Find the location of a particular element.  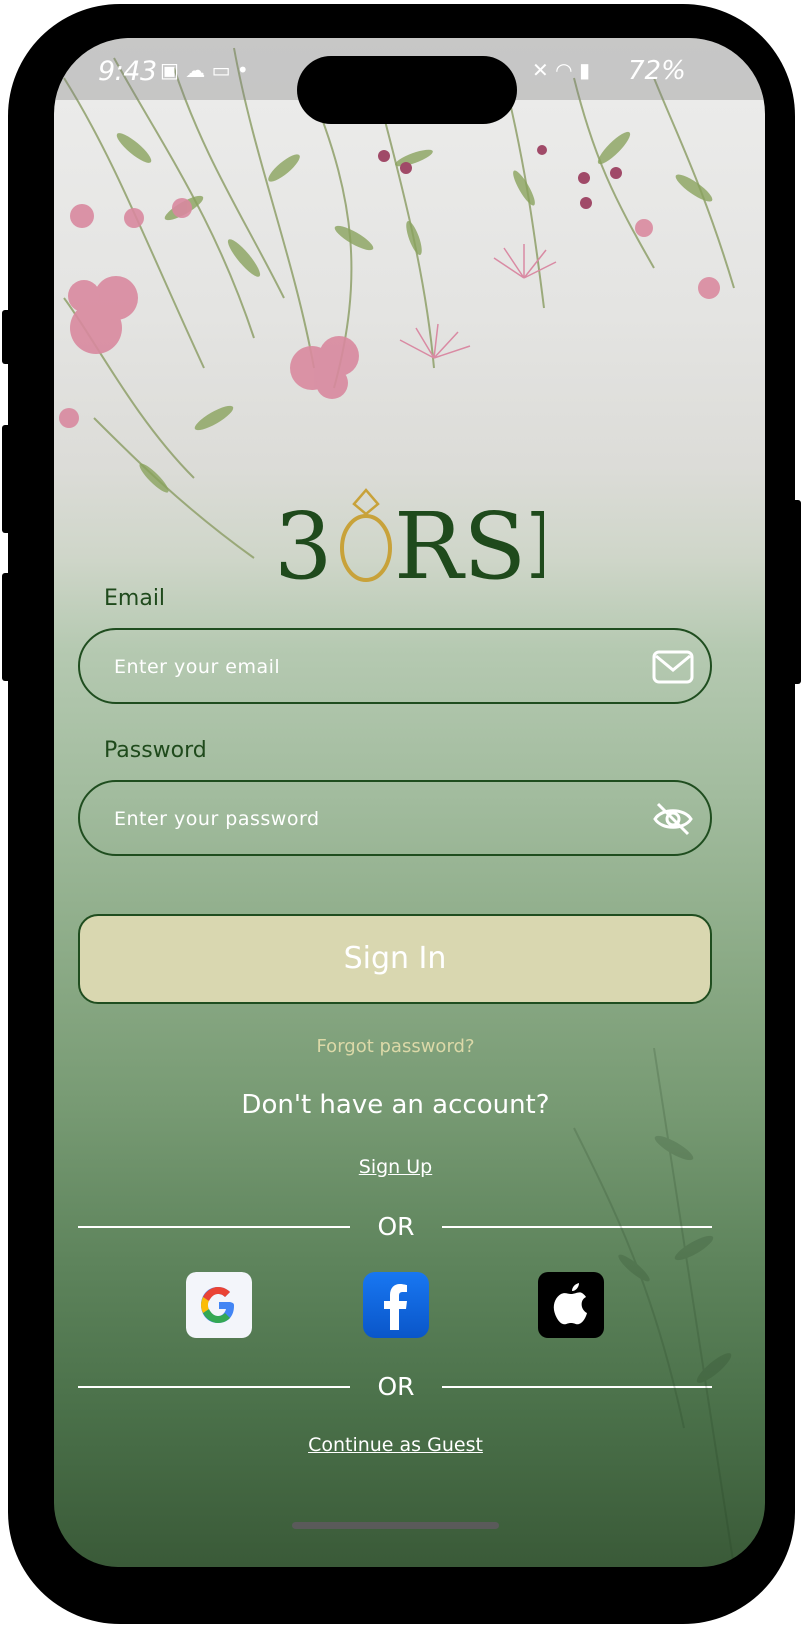

system-icons: ✕ ◠ ▮ is located at coordinates (561, 70).